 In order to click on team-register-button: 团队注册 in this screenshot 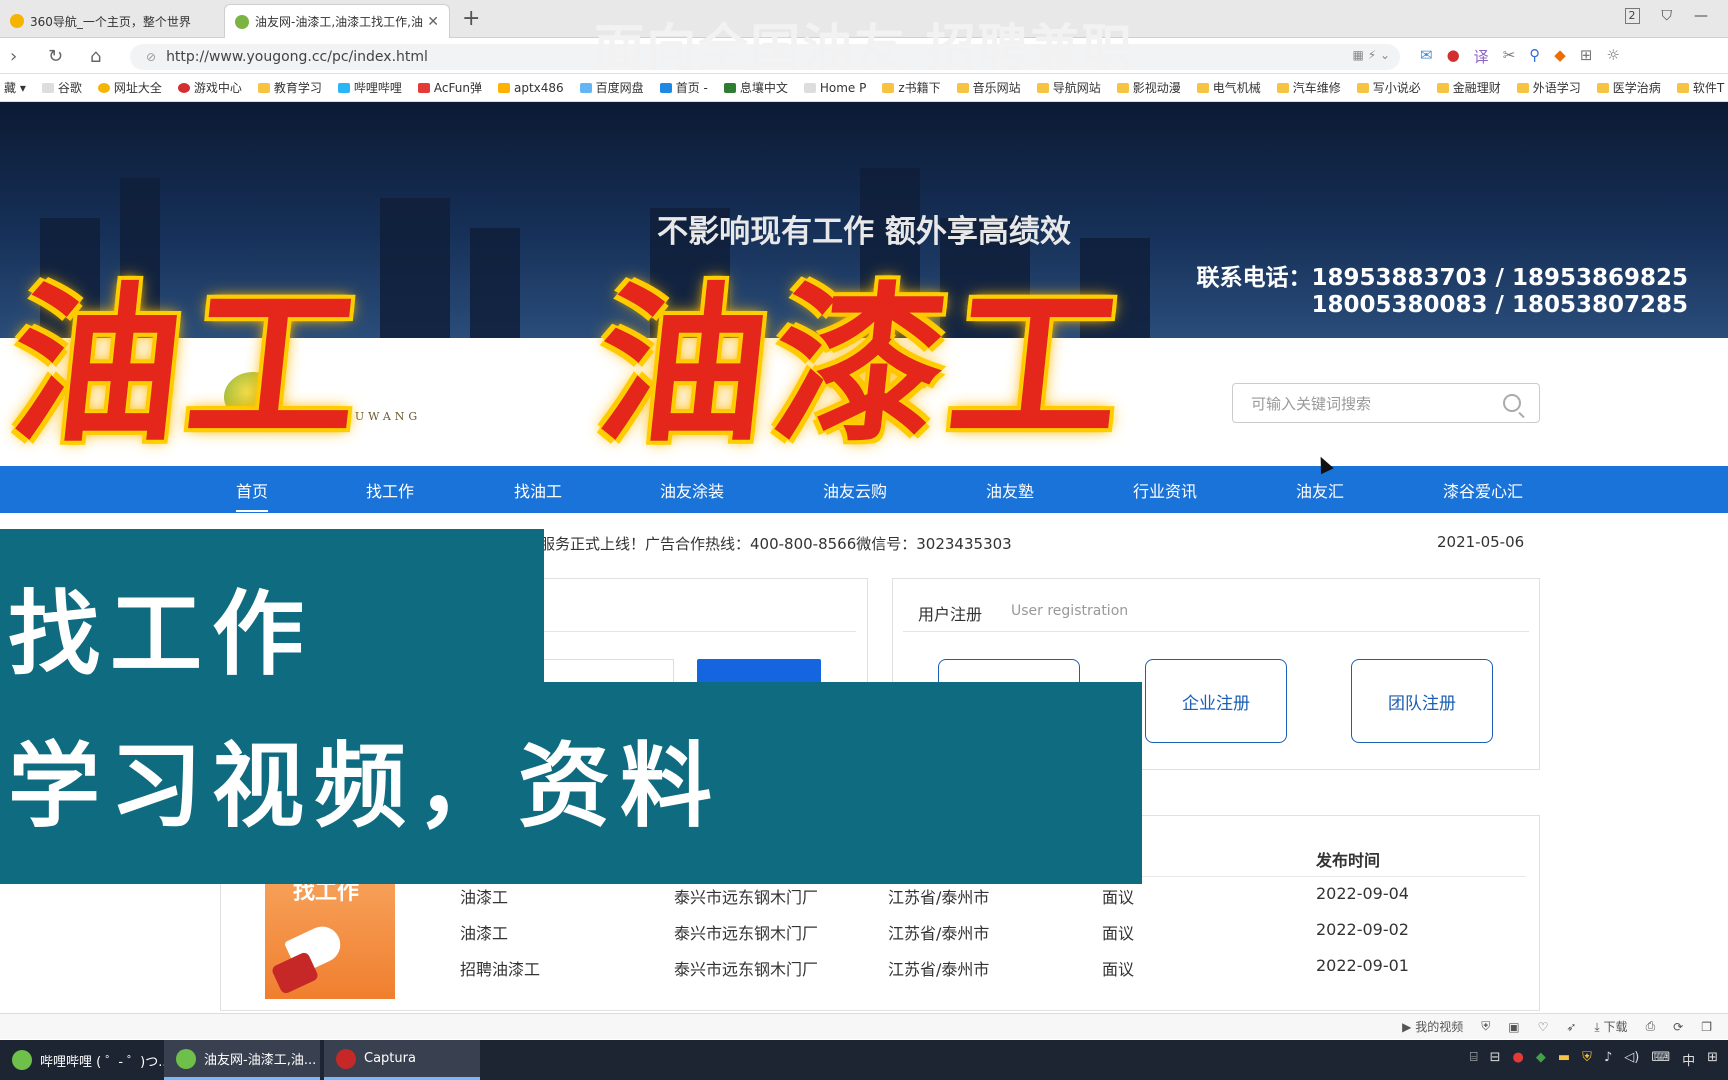, I will do `click(1422, 701)`.